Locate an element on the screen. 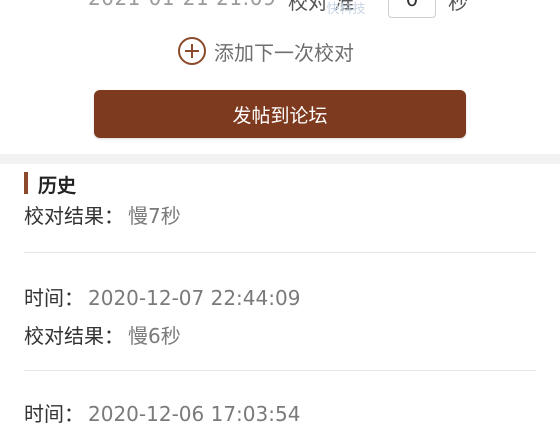 This screenshot has width=560, height=430. seconds-unit: 秒 is located at coordinates (458, 7).